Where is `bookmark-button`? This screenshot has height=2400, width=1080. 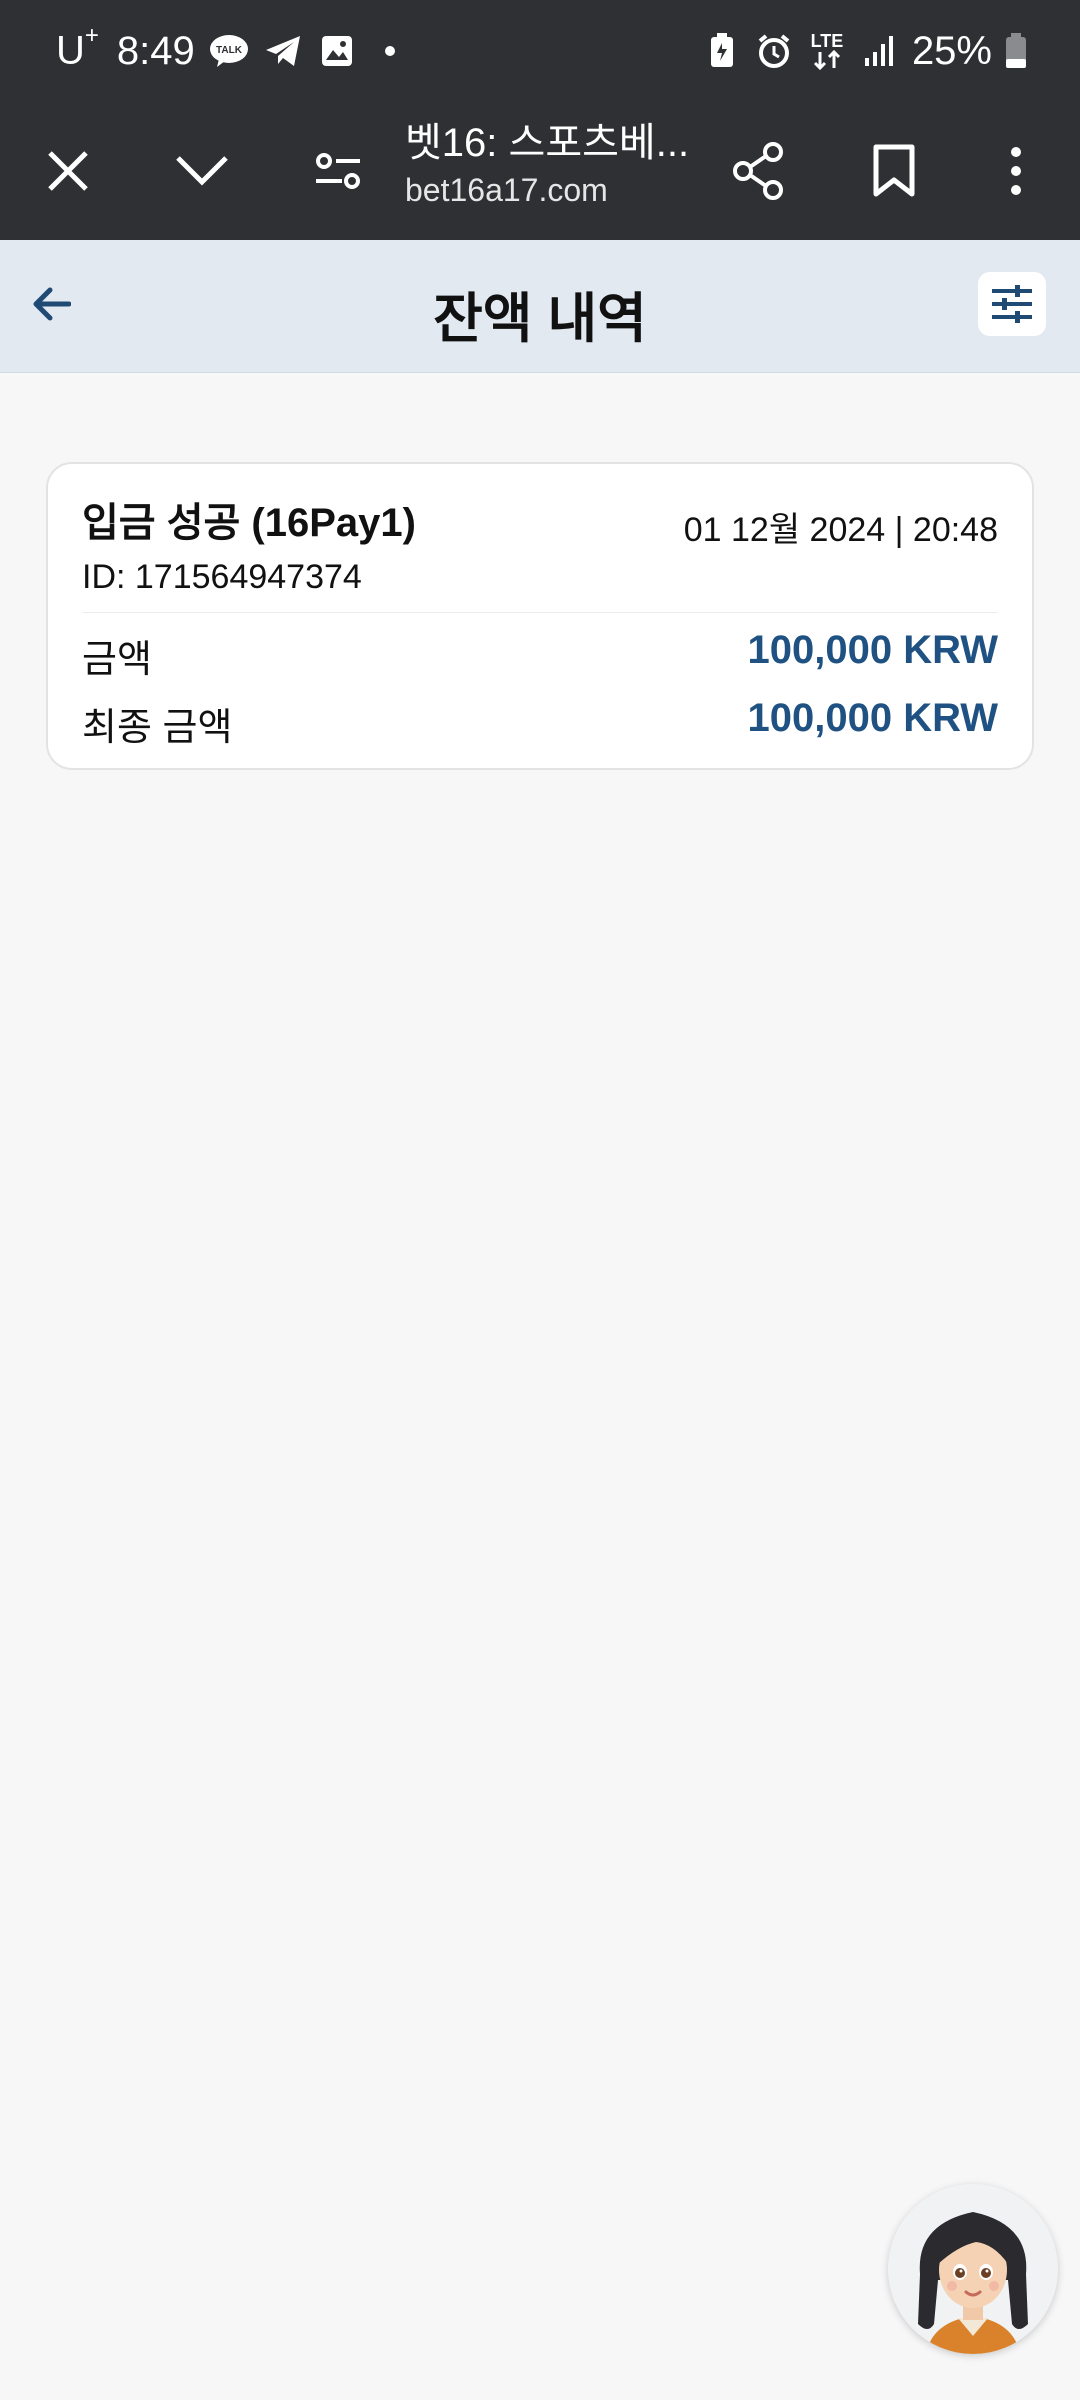 bookmark-button is located at coordinates (894, 171).